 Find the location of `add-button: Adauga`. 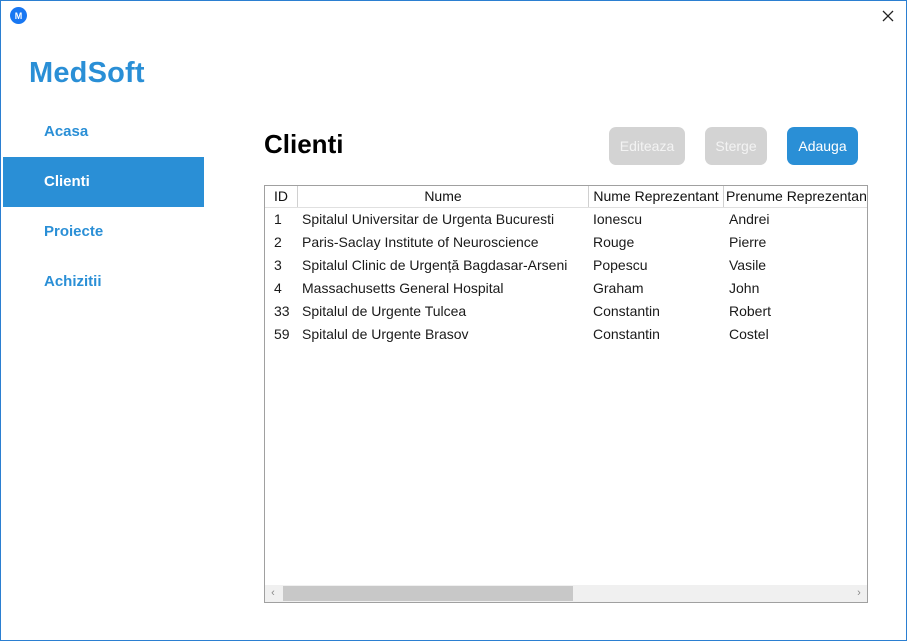

add-button: Adauga is located at coordinates (822, 146).